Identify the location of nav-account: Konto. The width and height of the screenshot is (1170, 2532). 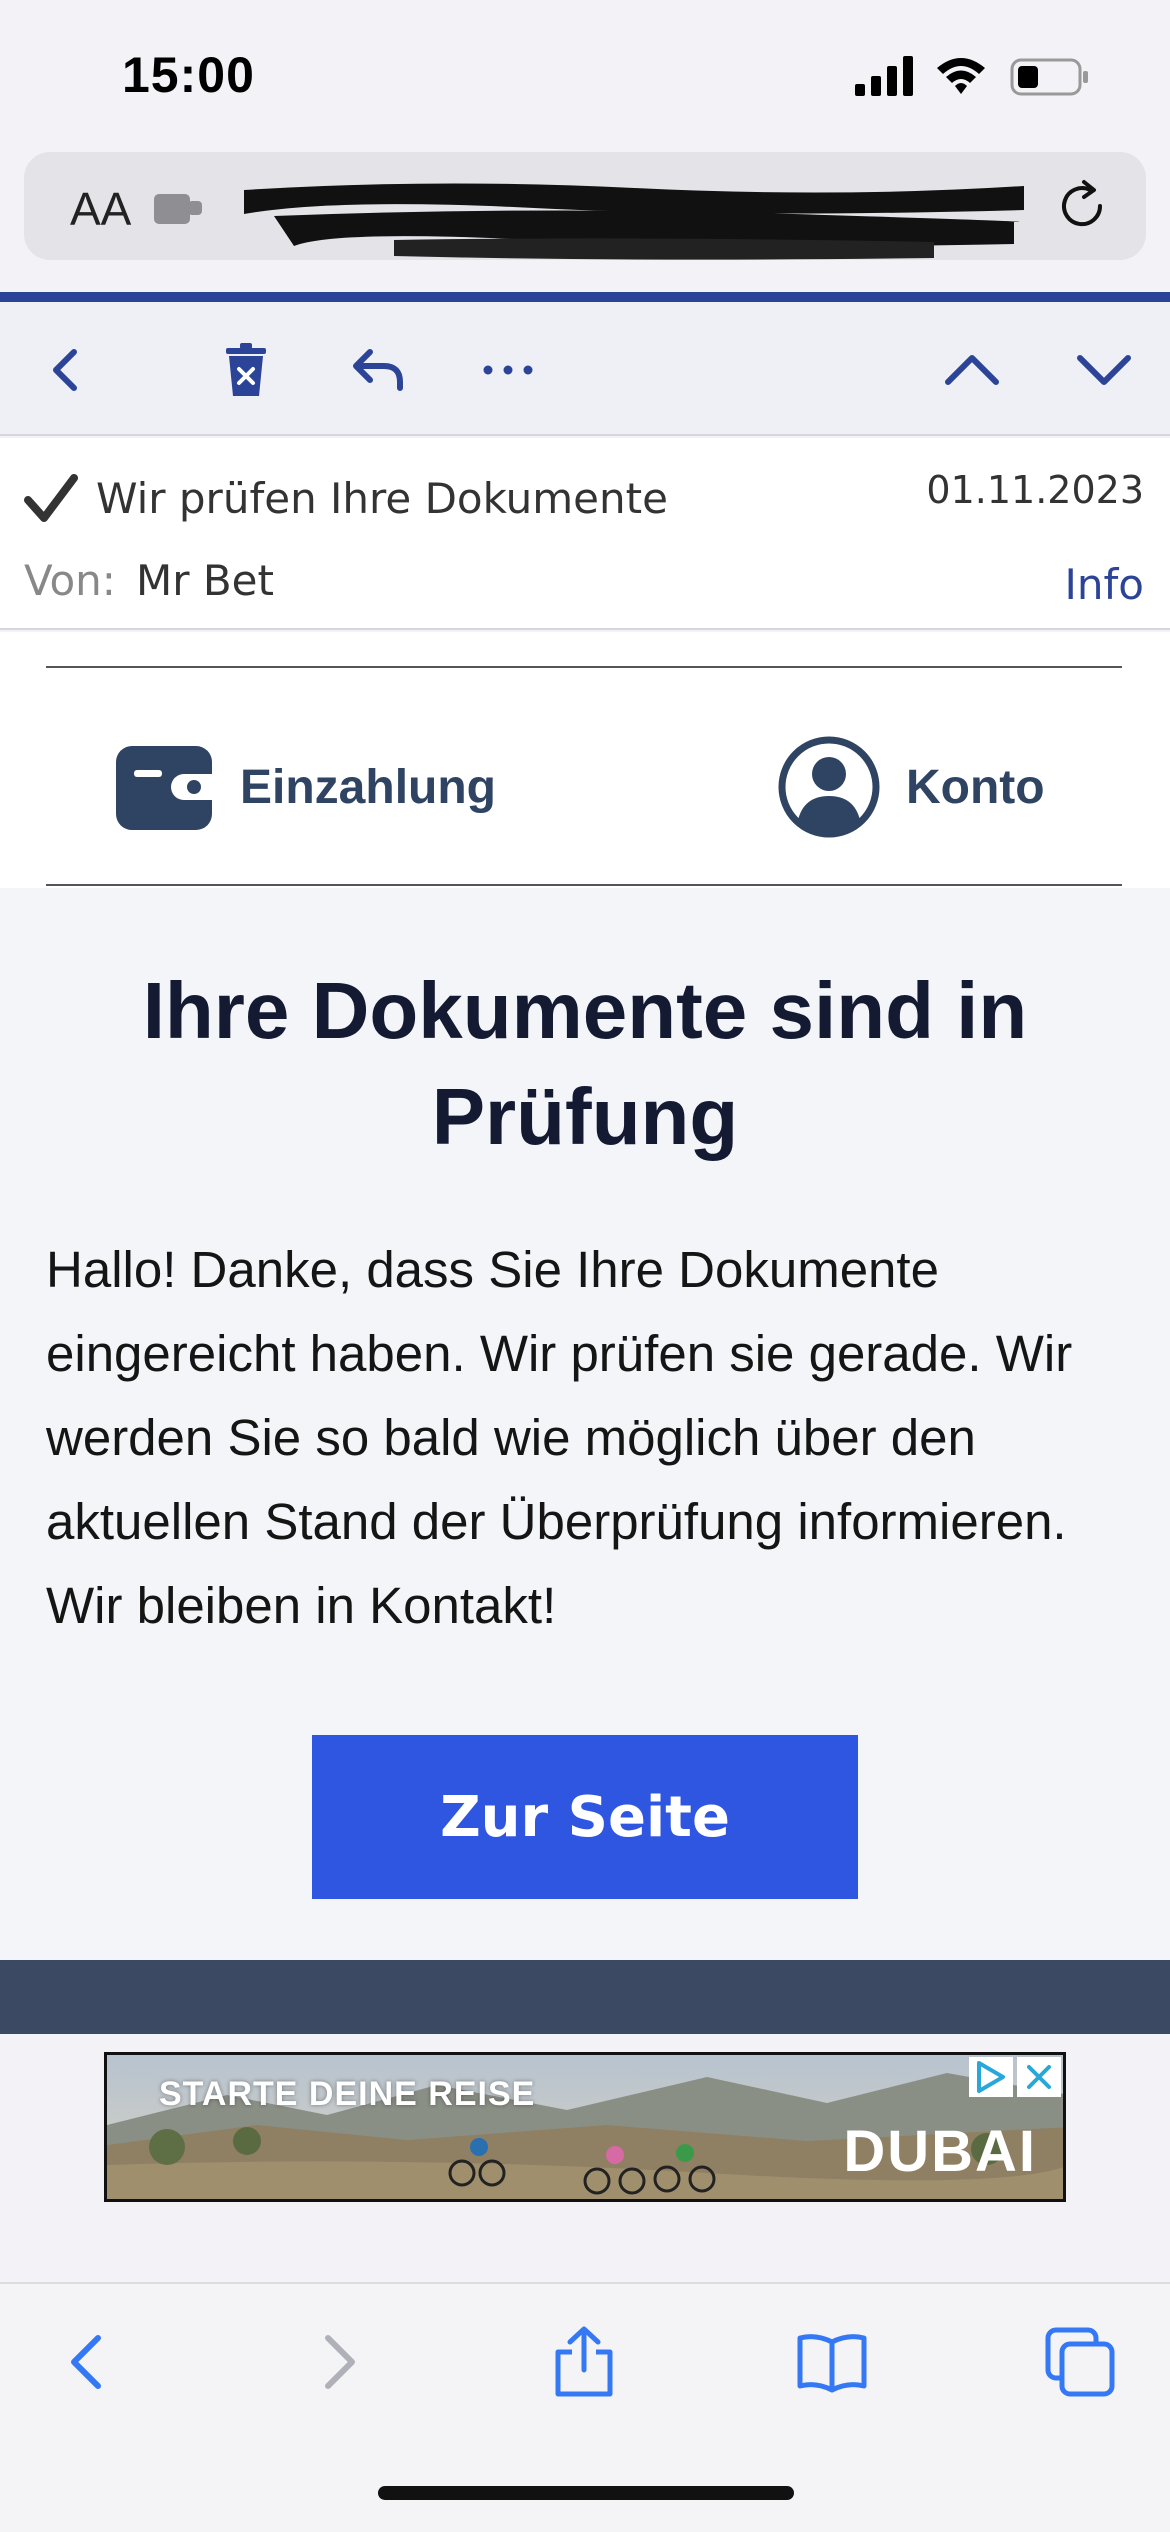
(911, 787).